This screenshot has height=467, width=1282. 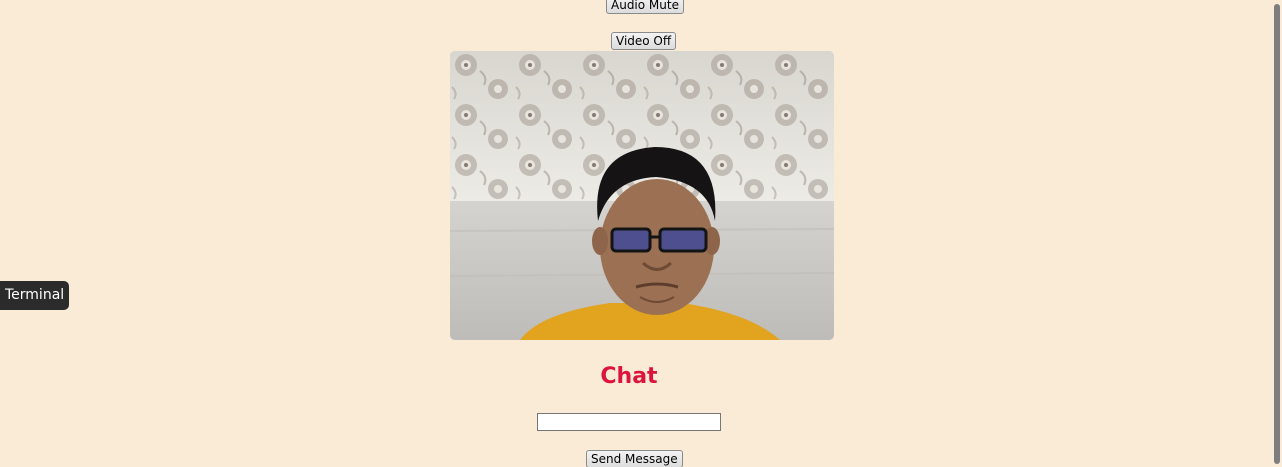 I want to click on terminal-tooltip: Terminal, so click(x=35, y=295).